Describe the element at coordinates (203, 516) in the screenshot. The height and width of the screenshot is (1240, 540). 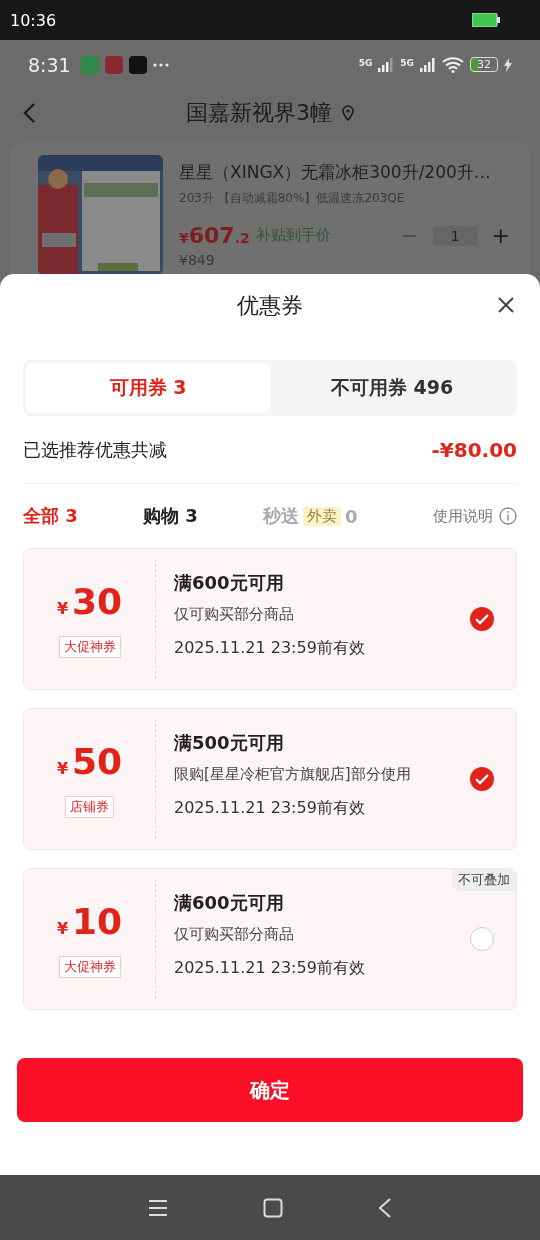
I see `filter-tab: 购物 3` at that location.